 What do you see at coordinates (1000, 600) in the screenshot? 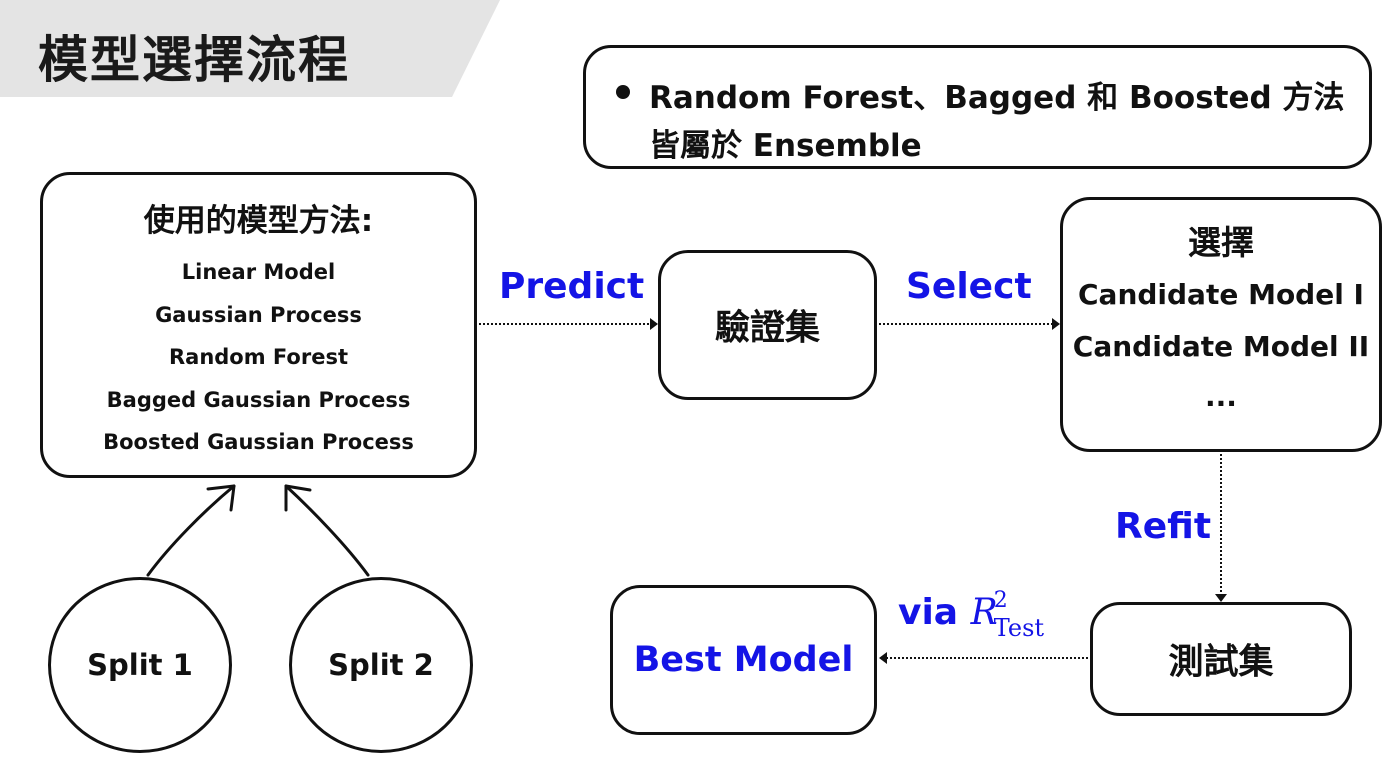
I see `metric-superscript: 2` at bounding box center [1000, 600].